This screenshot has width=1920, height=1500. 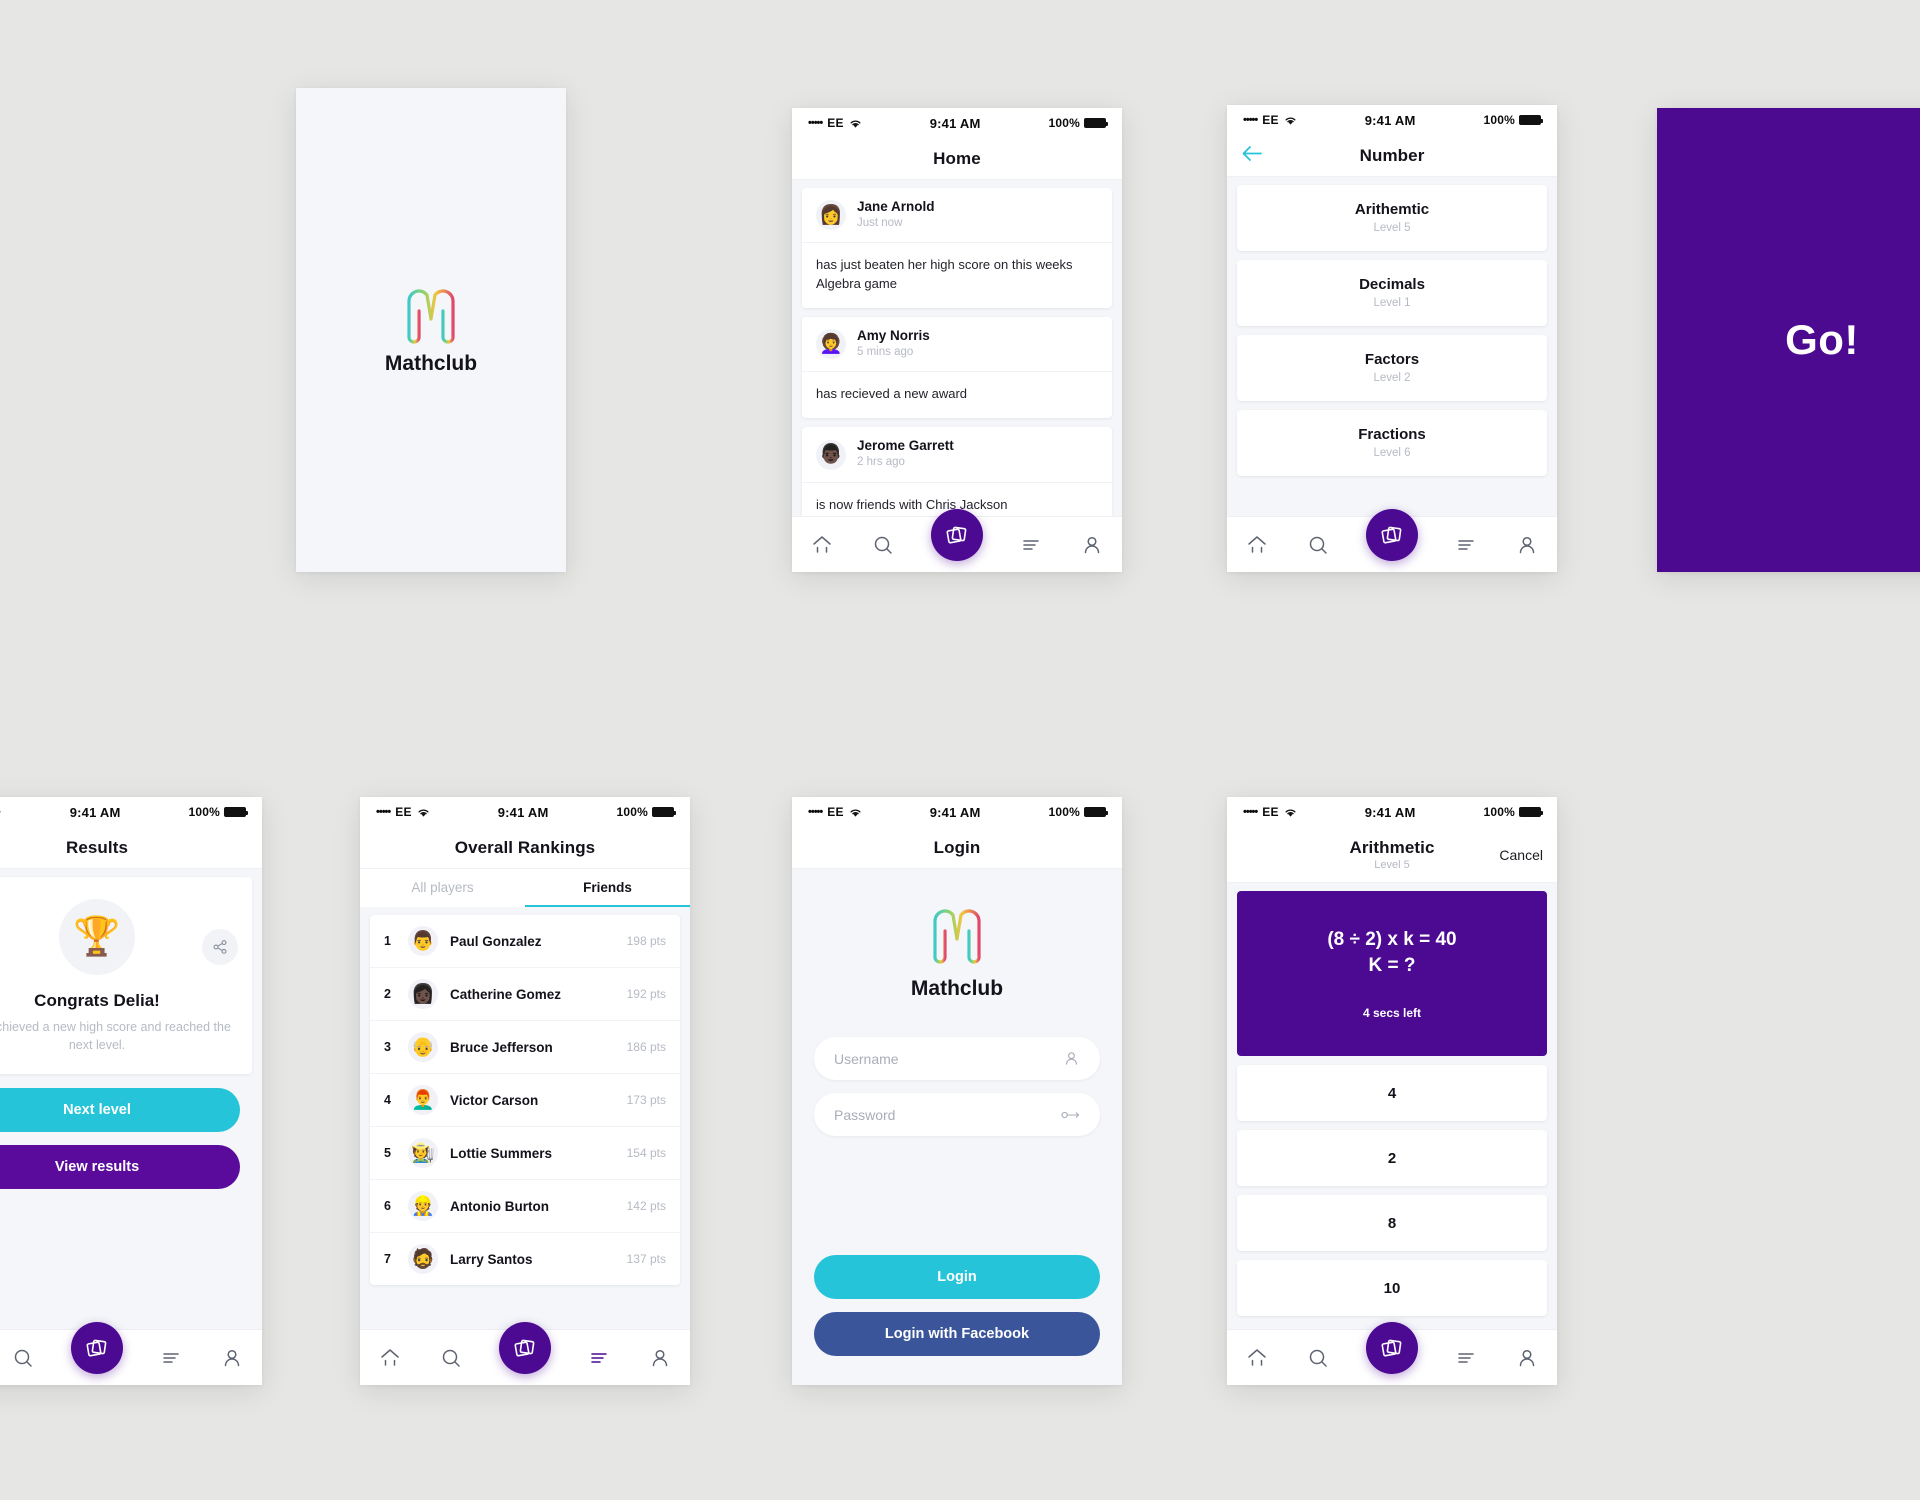 What do you see at coordinates (880, 222) in the screenshot?
I see `feed-time: Just now` at bounding box center [880, 222].